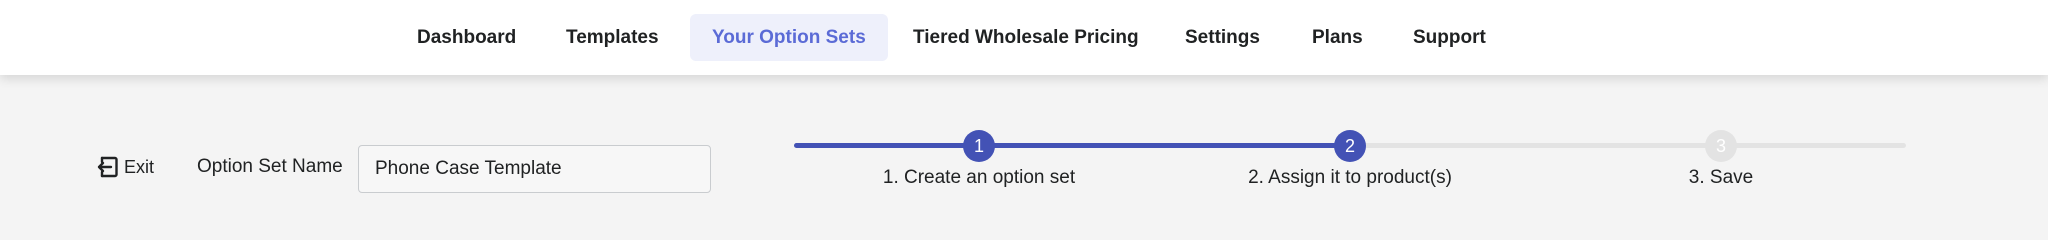  Describe the element at coordinates (107, 167) in the screenshot. I see `exit-icon` at that location.